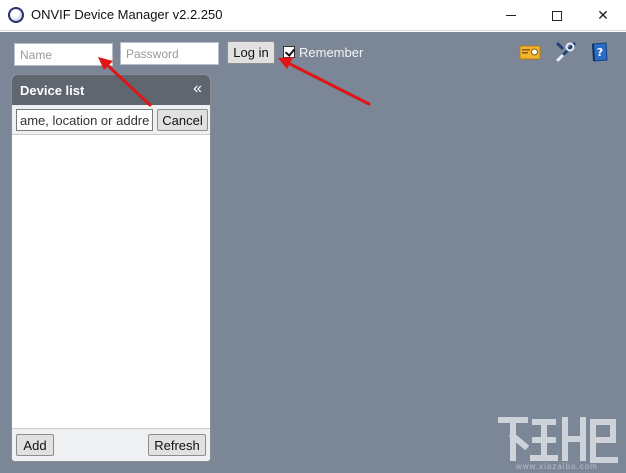 This screenshot has height=473, width=626. I want to click on window-title: ONVIF Device Manager v2.2.250, so click(127, 14).